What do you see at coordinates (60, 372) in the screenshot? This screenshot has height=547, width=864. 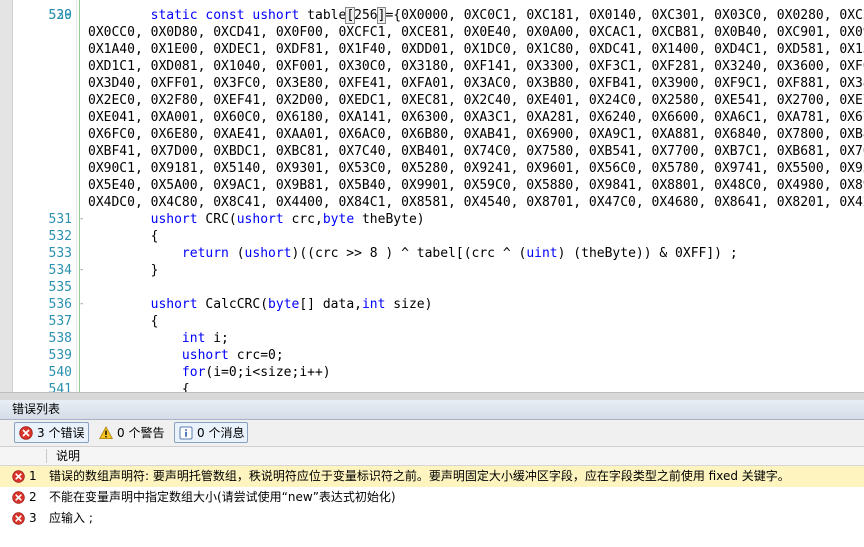 I see `line-number: 540` at bounding box center [60, 372].